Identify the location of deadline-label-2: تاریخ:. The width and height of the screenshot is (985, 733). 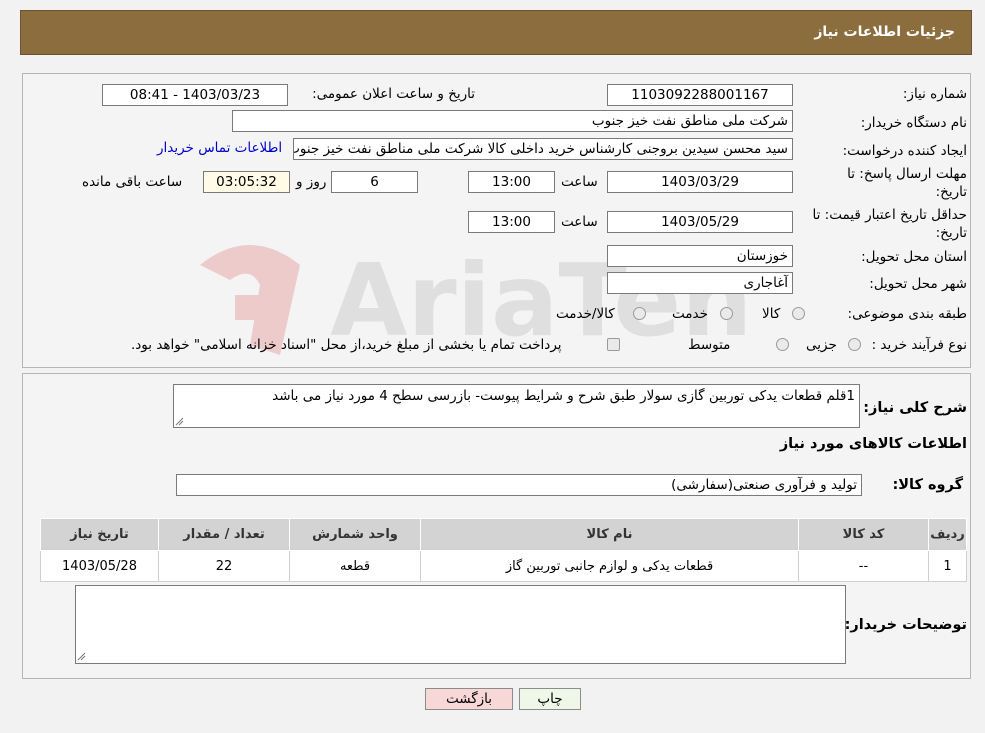
(951, 192).